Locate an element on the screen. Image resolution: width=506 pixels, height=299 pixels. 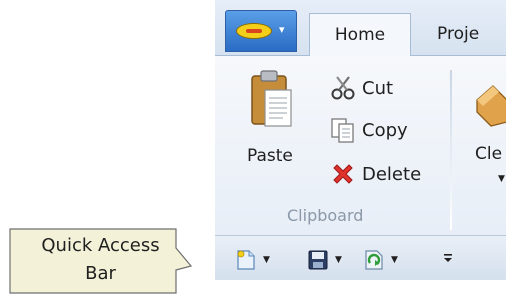
group-divider is located at coordinates (451, 150).